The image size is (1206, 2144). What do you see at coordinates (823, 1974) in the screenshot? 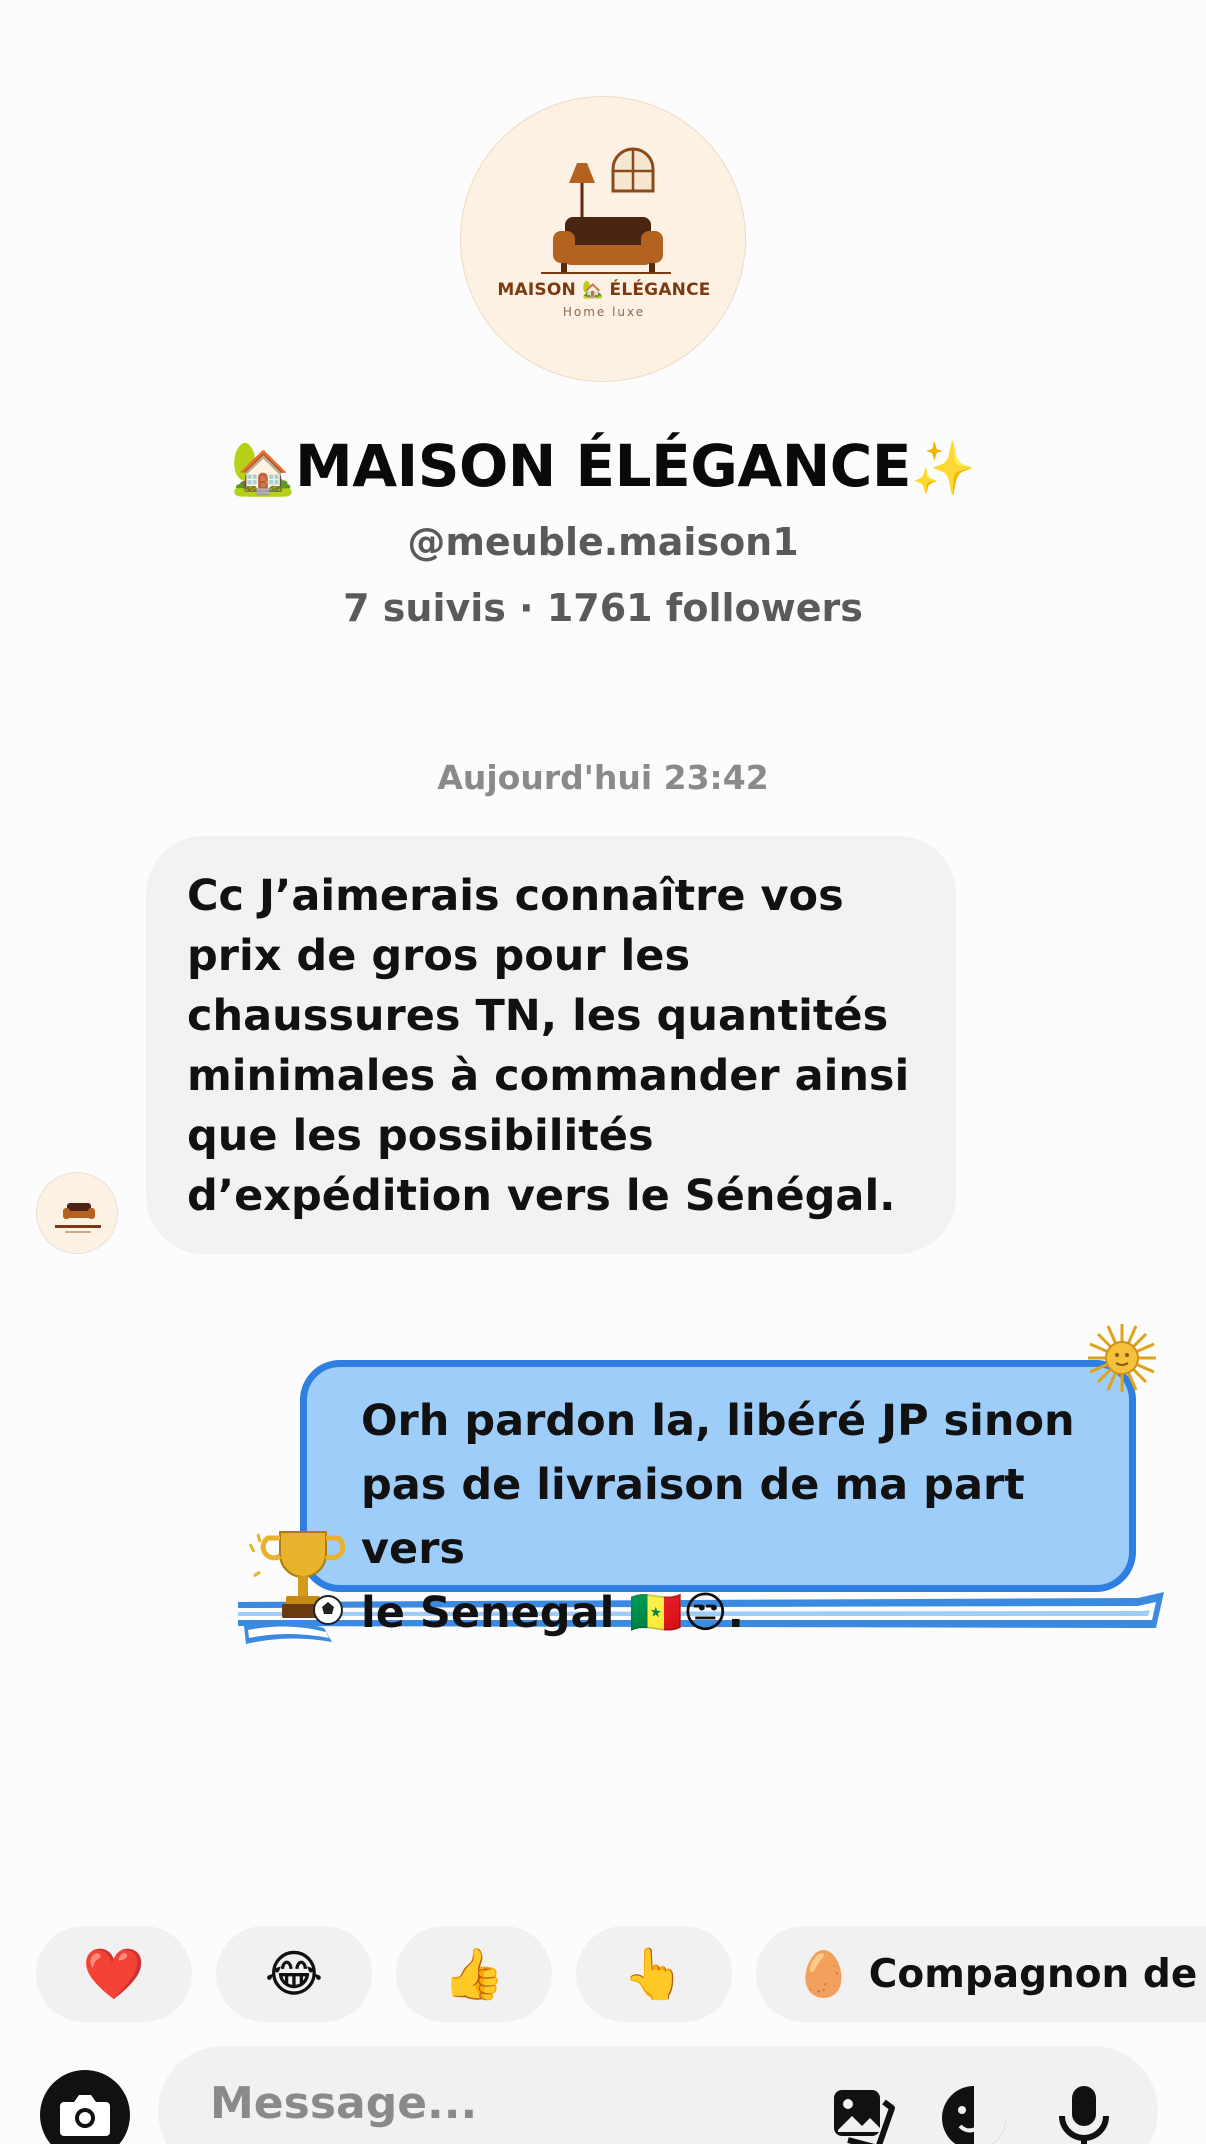
I see `egg-icon: 🥚` at bounding box center [823, 1974].